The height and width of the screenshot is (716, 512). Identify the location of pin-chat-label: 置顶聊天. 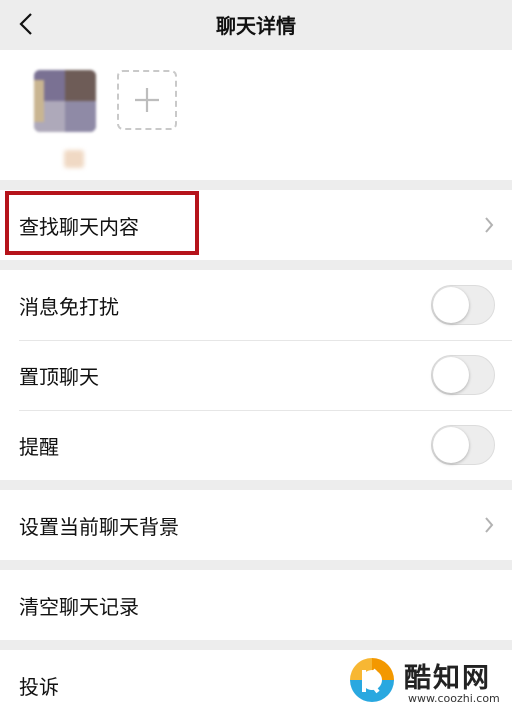
(59, 376).